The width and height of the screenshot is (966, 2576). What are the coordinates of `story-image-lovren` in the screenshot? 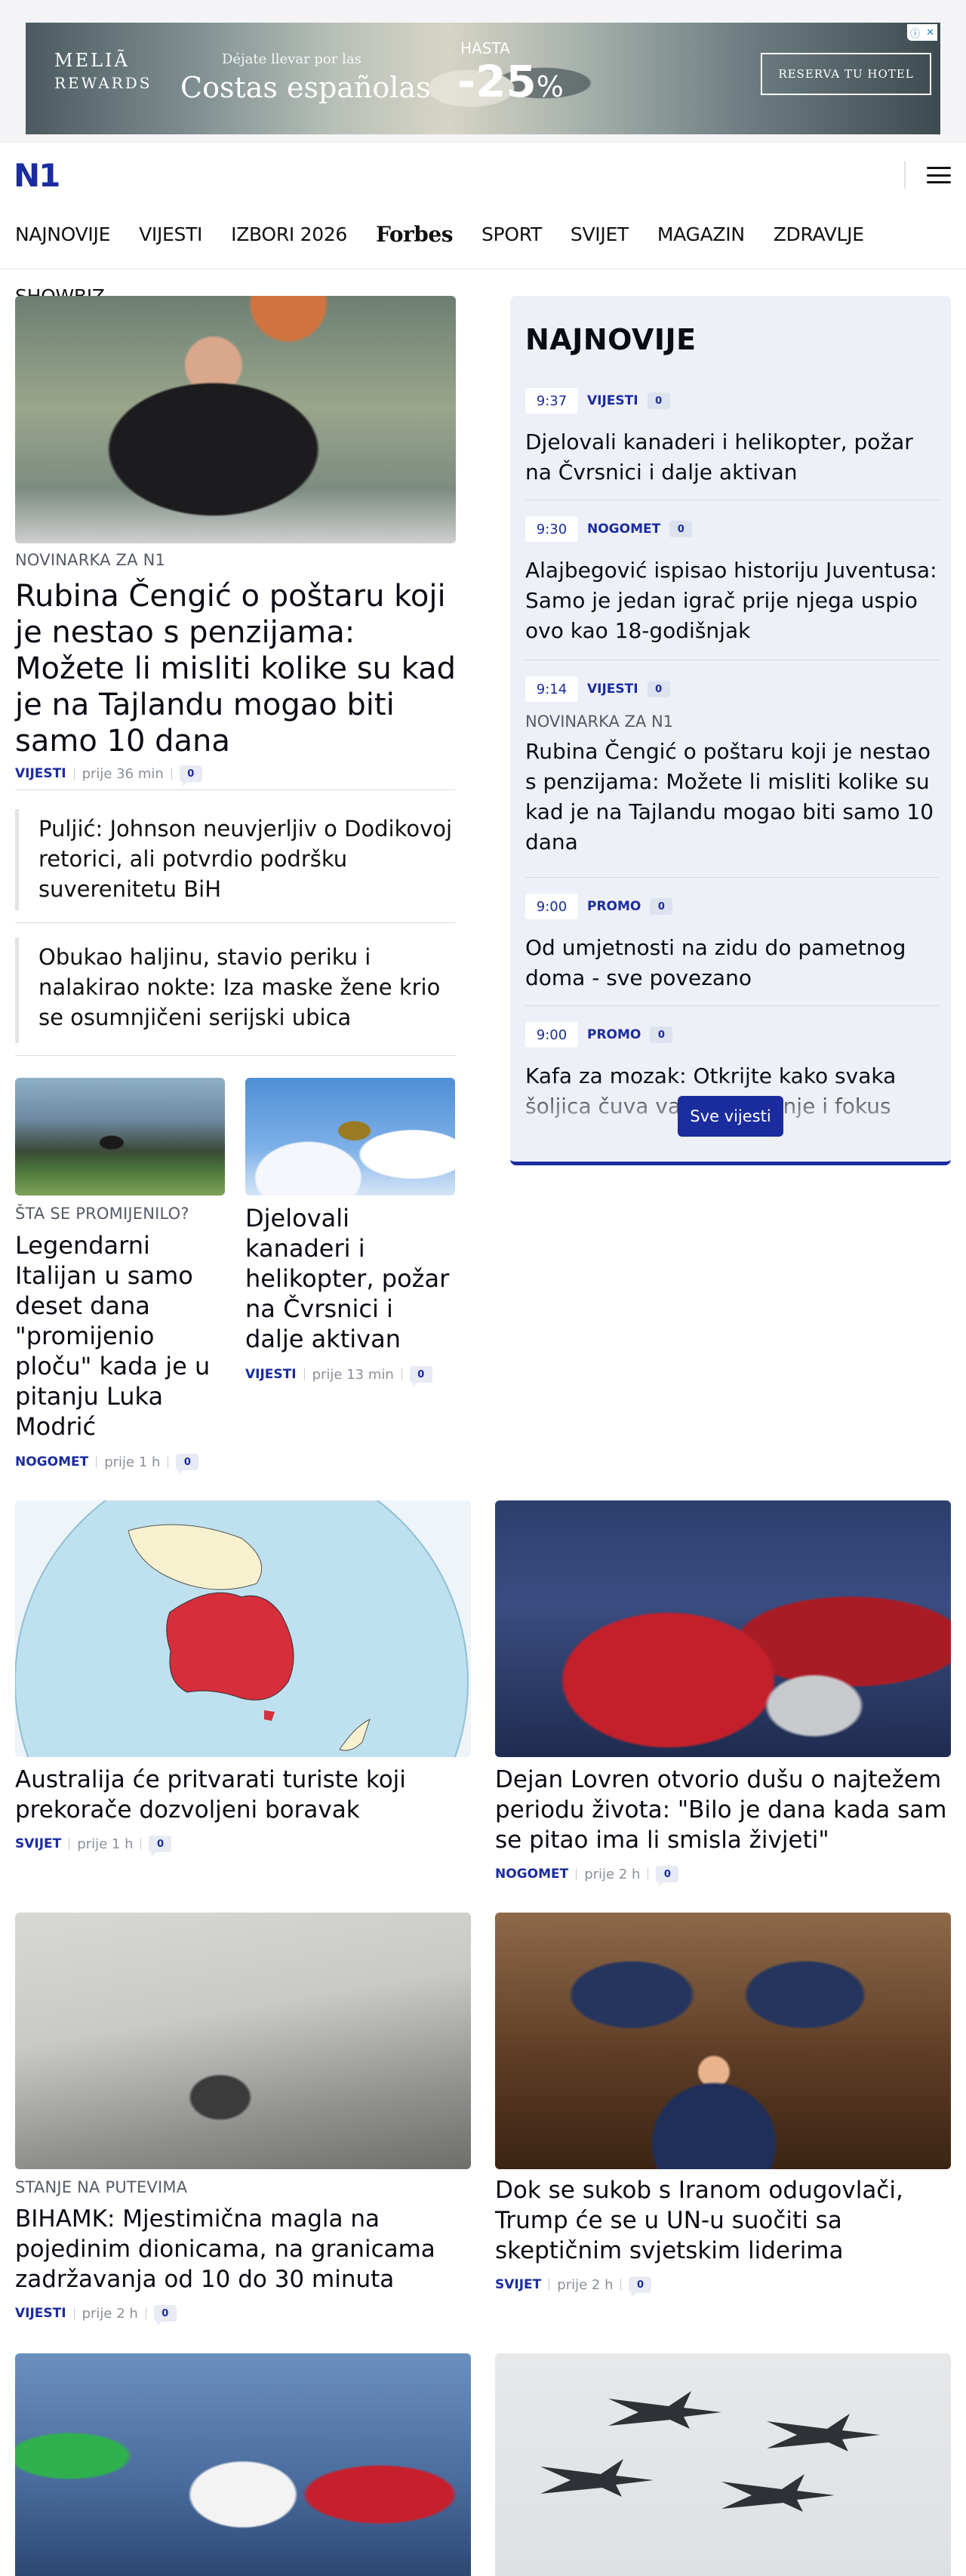 It's located at (723, 1628).